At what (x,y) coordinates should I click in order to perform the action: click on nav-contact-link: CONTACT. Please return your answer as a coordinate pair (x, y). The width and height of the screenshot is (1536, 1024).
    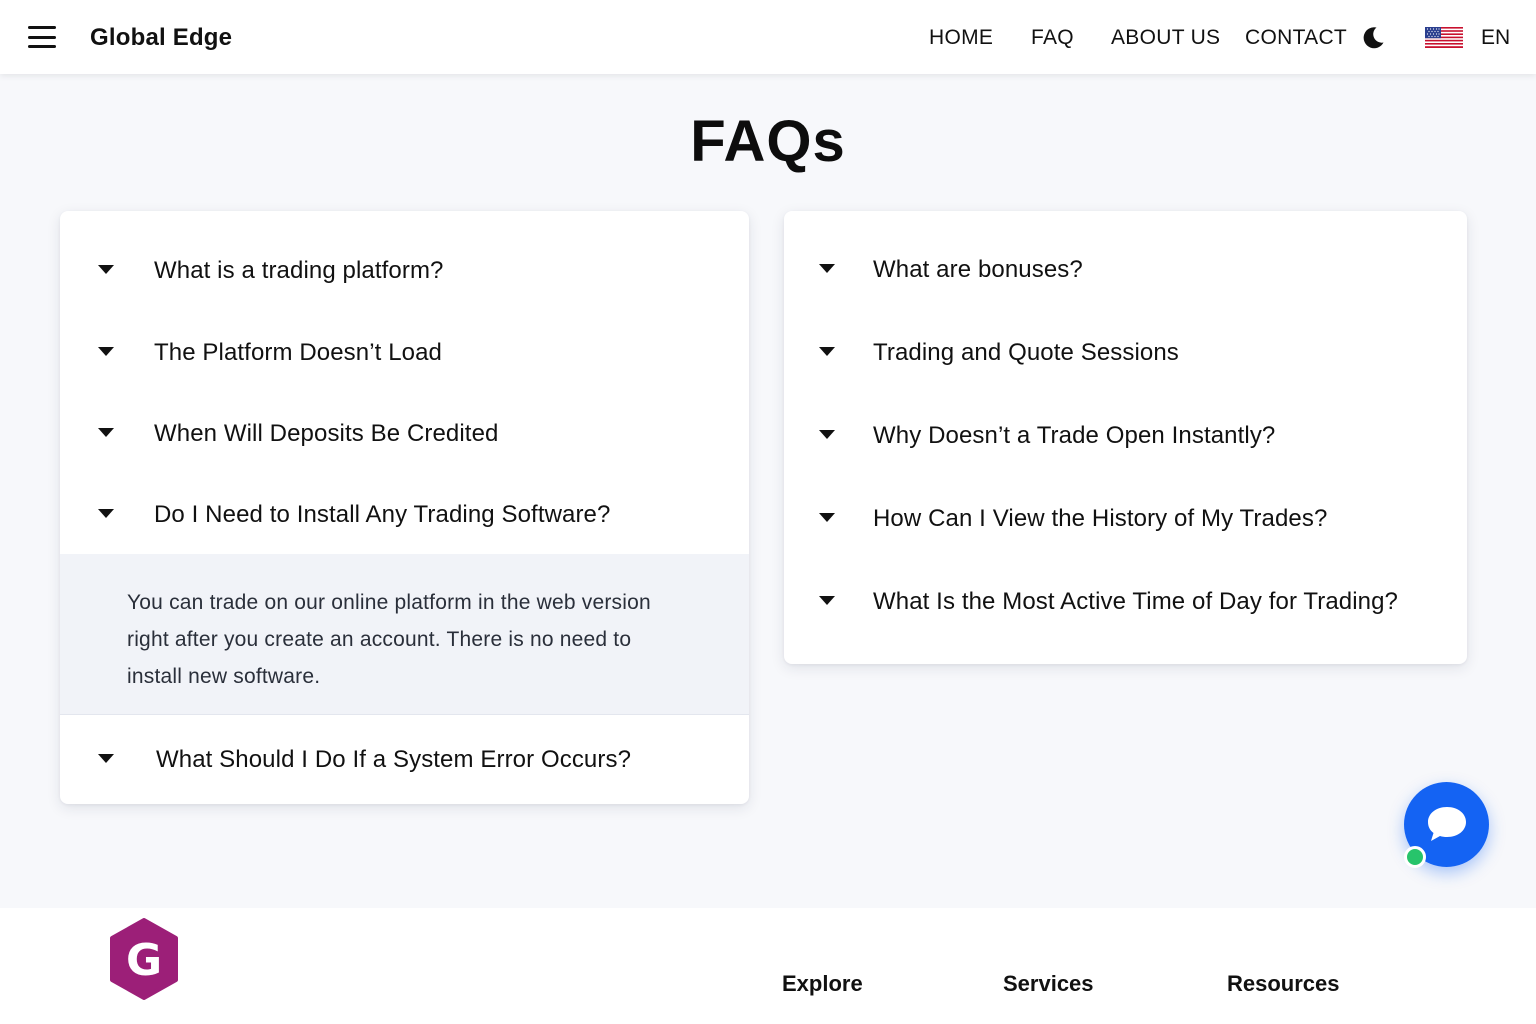
    Looking at the image, I should click on (1296, 38).